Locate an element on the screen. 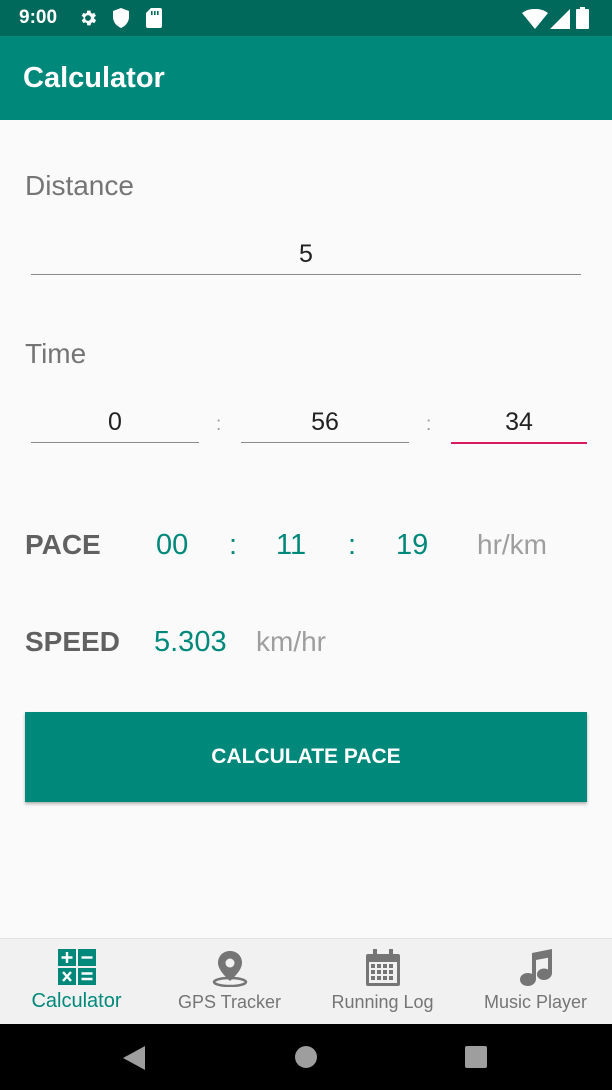  minutes-input: 56 is located at coordinates (325, 422).